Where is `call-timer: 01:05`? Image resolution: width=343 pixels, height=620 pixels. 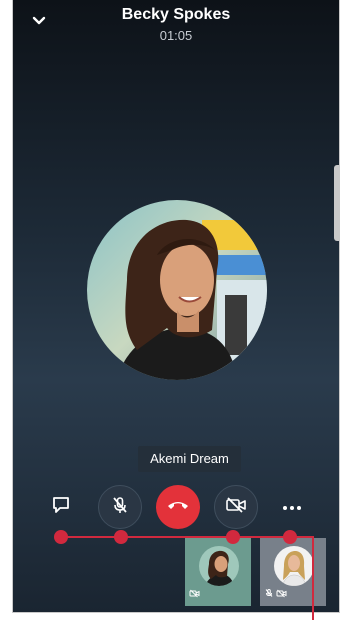 call-timer: 01:05 is located at coordinates (176, 35).